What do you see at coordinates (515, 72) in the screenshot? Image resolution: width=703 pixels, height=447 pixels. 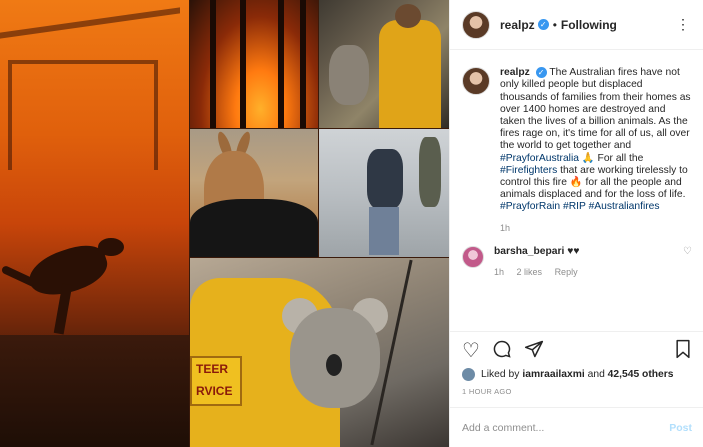 I see `caption-username: realpz` at bounding box center [515, 72].